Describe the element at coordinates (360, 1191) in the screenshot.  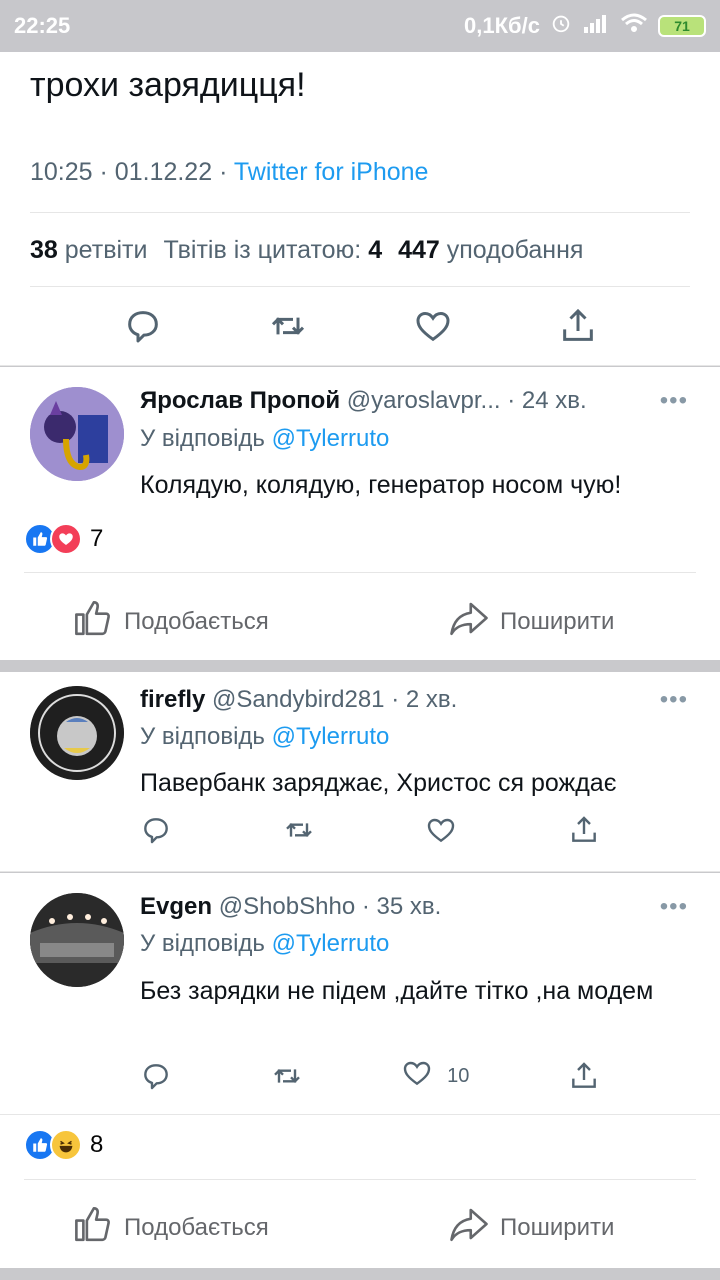
I see `fb-reaction-bar: 8 Подобається Поширити` at that location.